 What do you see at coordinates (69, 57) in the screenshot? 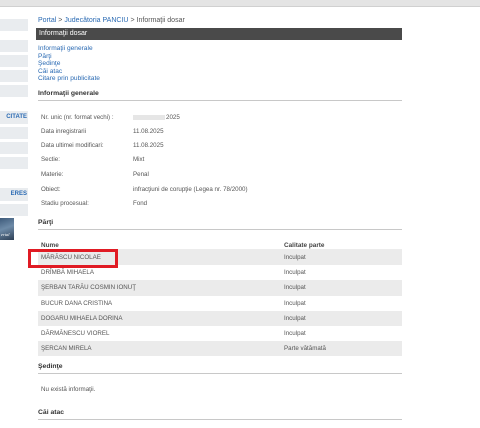
I see `link-parti: Părţi` at bounding box center [69, 57].